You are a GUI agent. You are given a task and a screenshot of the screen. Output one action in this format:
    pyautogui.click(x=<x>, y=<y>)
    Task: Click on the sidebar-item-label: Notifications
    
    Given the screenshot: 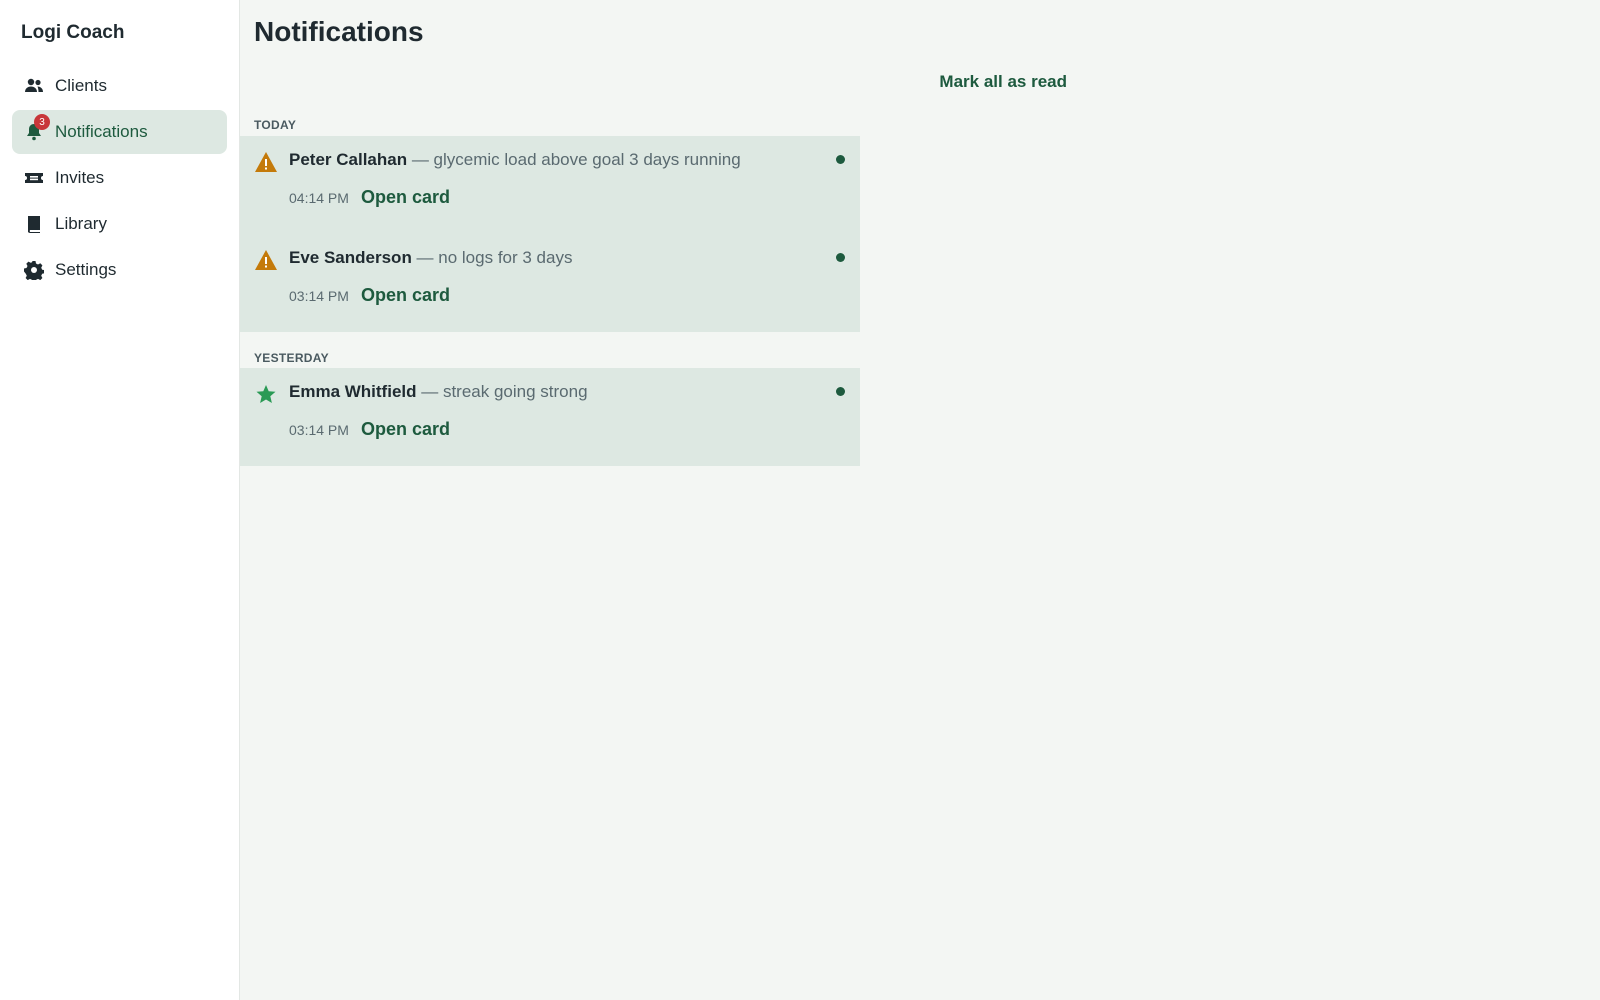 What is the action you would take?
    pyautogui.click(x=101, y=131)
    